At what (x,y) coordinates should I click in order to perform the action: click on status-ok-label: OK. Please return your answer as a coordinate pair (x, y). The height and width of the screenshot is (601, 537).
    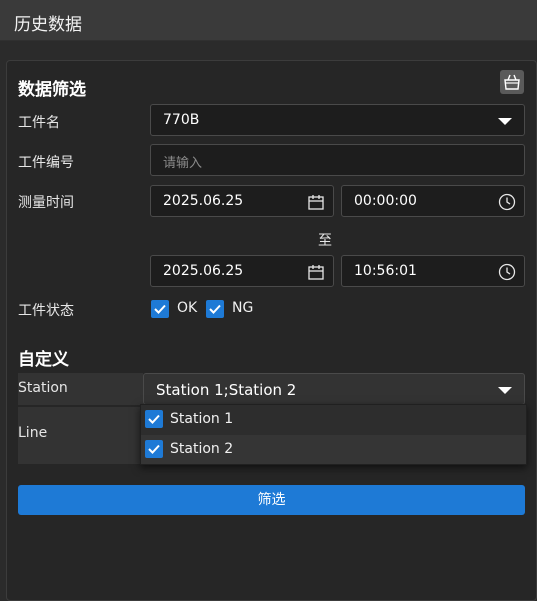
    Looking at the image, I should click on (187, 308).